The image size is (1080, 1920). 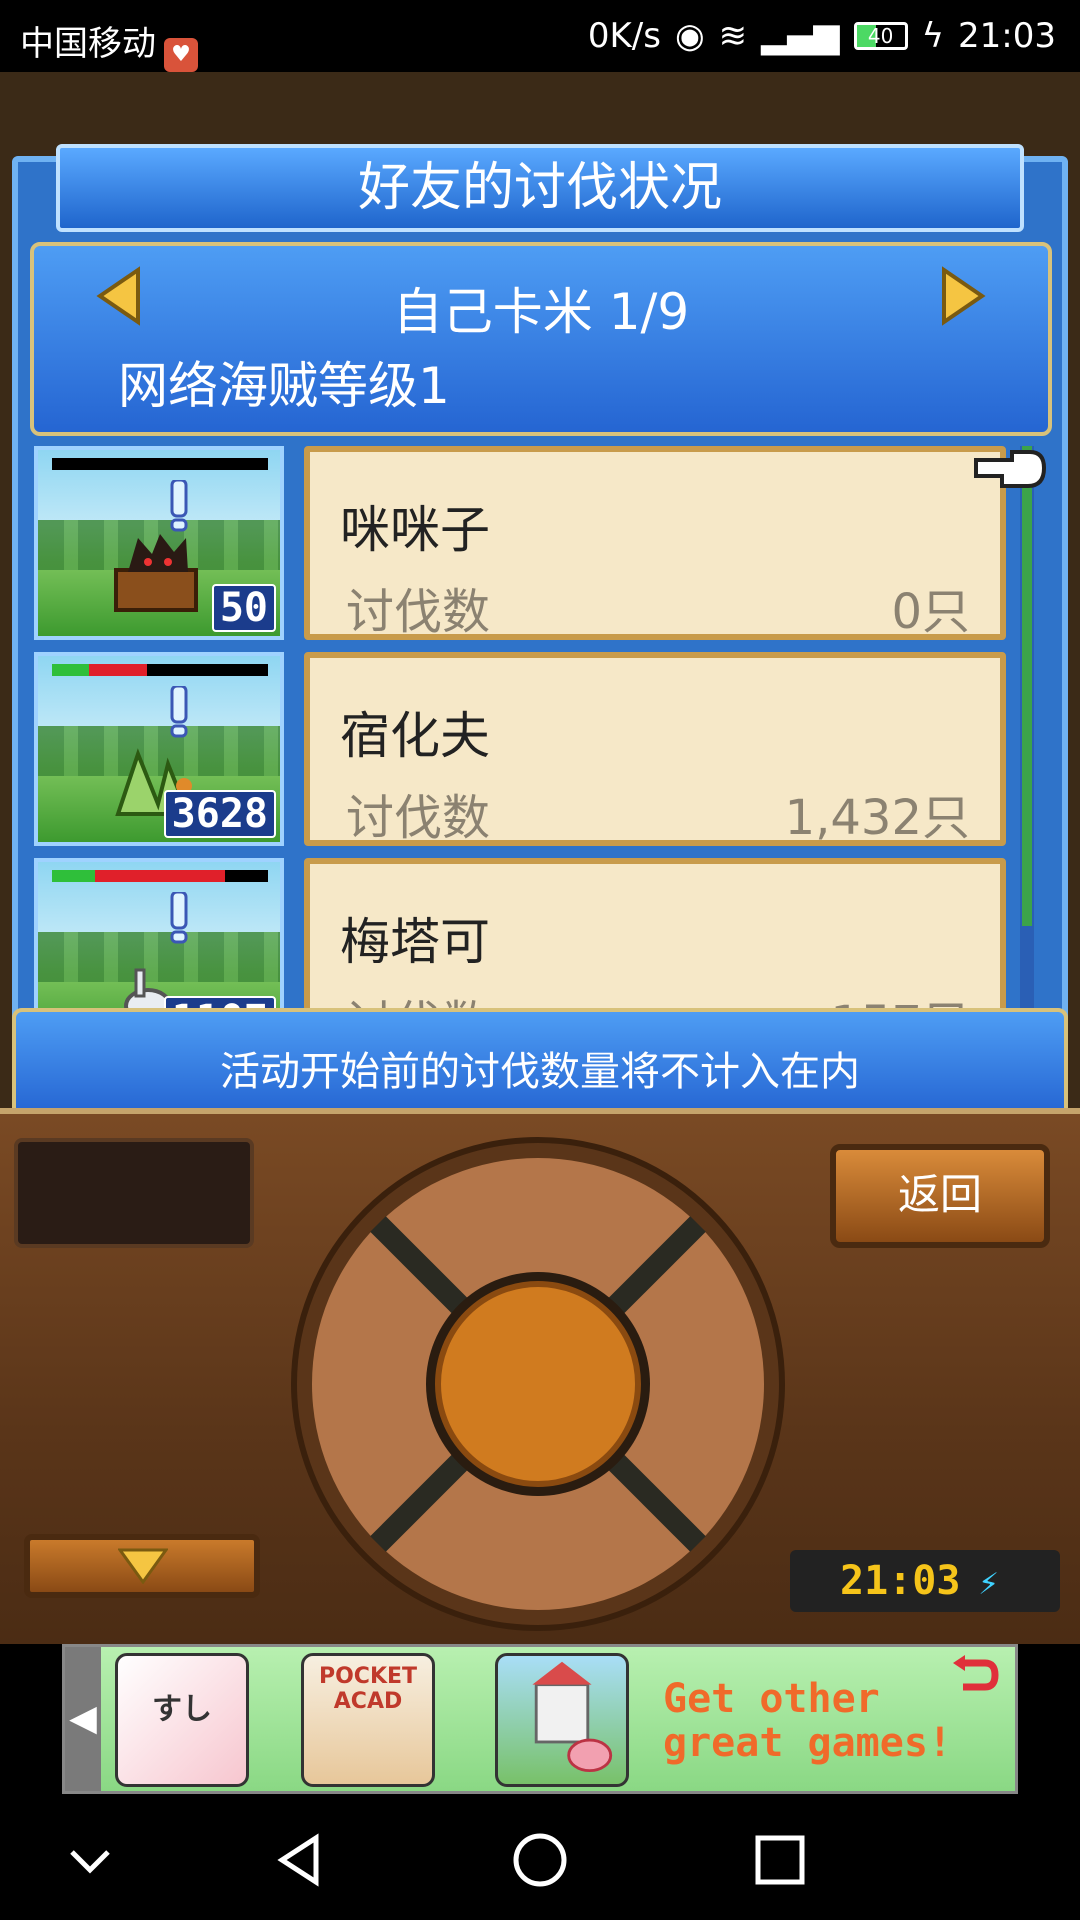 What do you see at coordinates (655, 543) in the screenshot?
I see `friend-card: 咪咪子 讨伐数 0只` at bounding box center [655, 543].